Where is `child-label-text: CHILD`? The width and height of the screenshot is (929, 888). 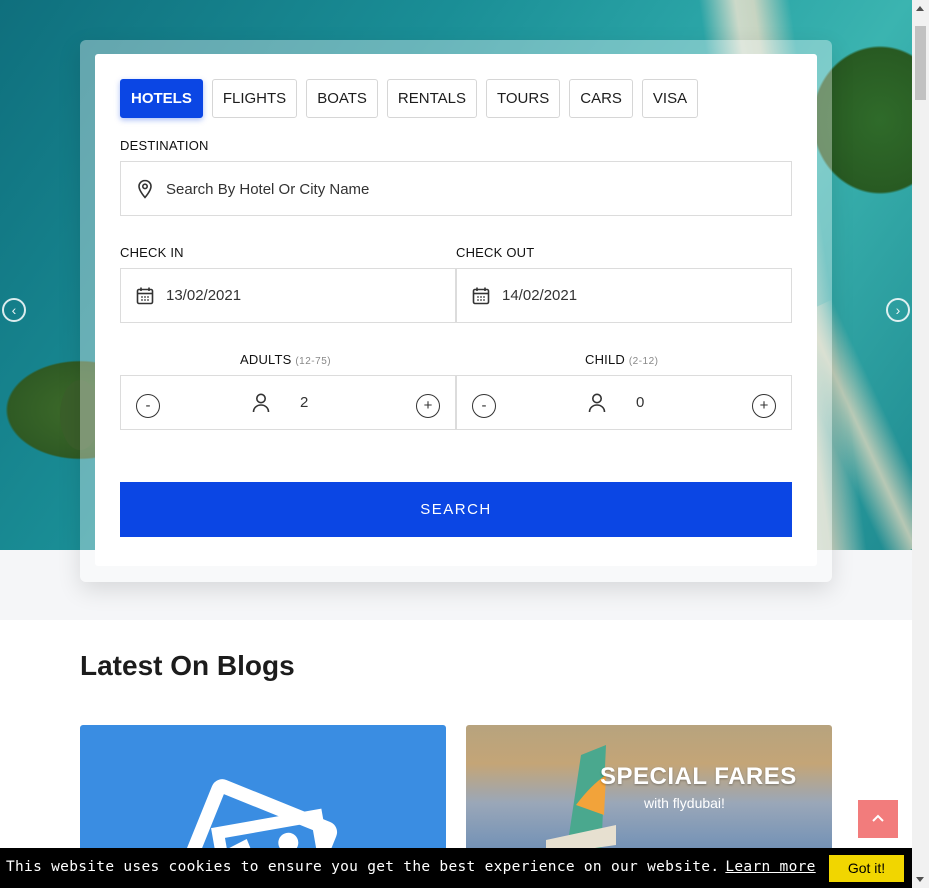 child-label-text: CHILD is located at coordinates (605, 359).